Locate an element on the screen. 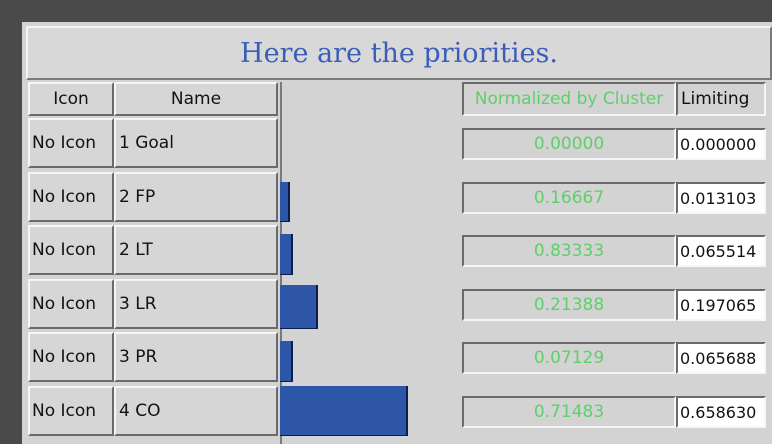 Image resolution: width=772 pixels, height=444 pixels. row-normalized-text: 0.71483 is located at coordinates (569, 412).